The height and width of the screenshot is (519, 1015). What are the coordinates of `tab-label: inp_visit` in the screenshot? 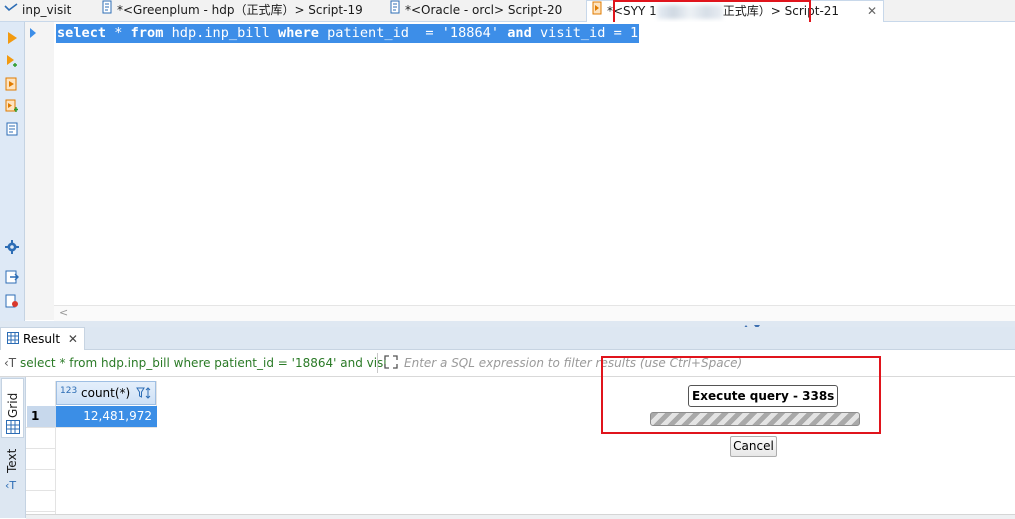 It's located at (47, 10).